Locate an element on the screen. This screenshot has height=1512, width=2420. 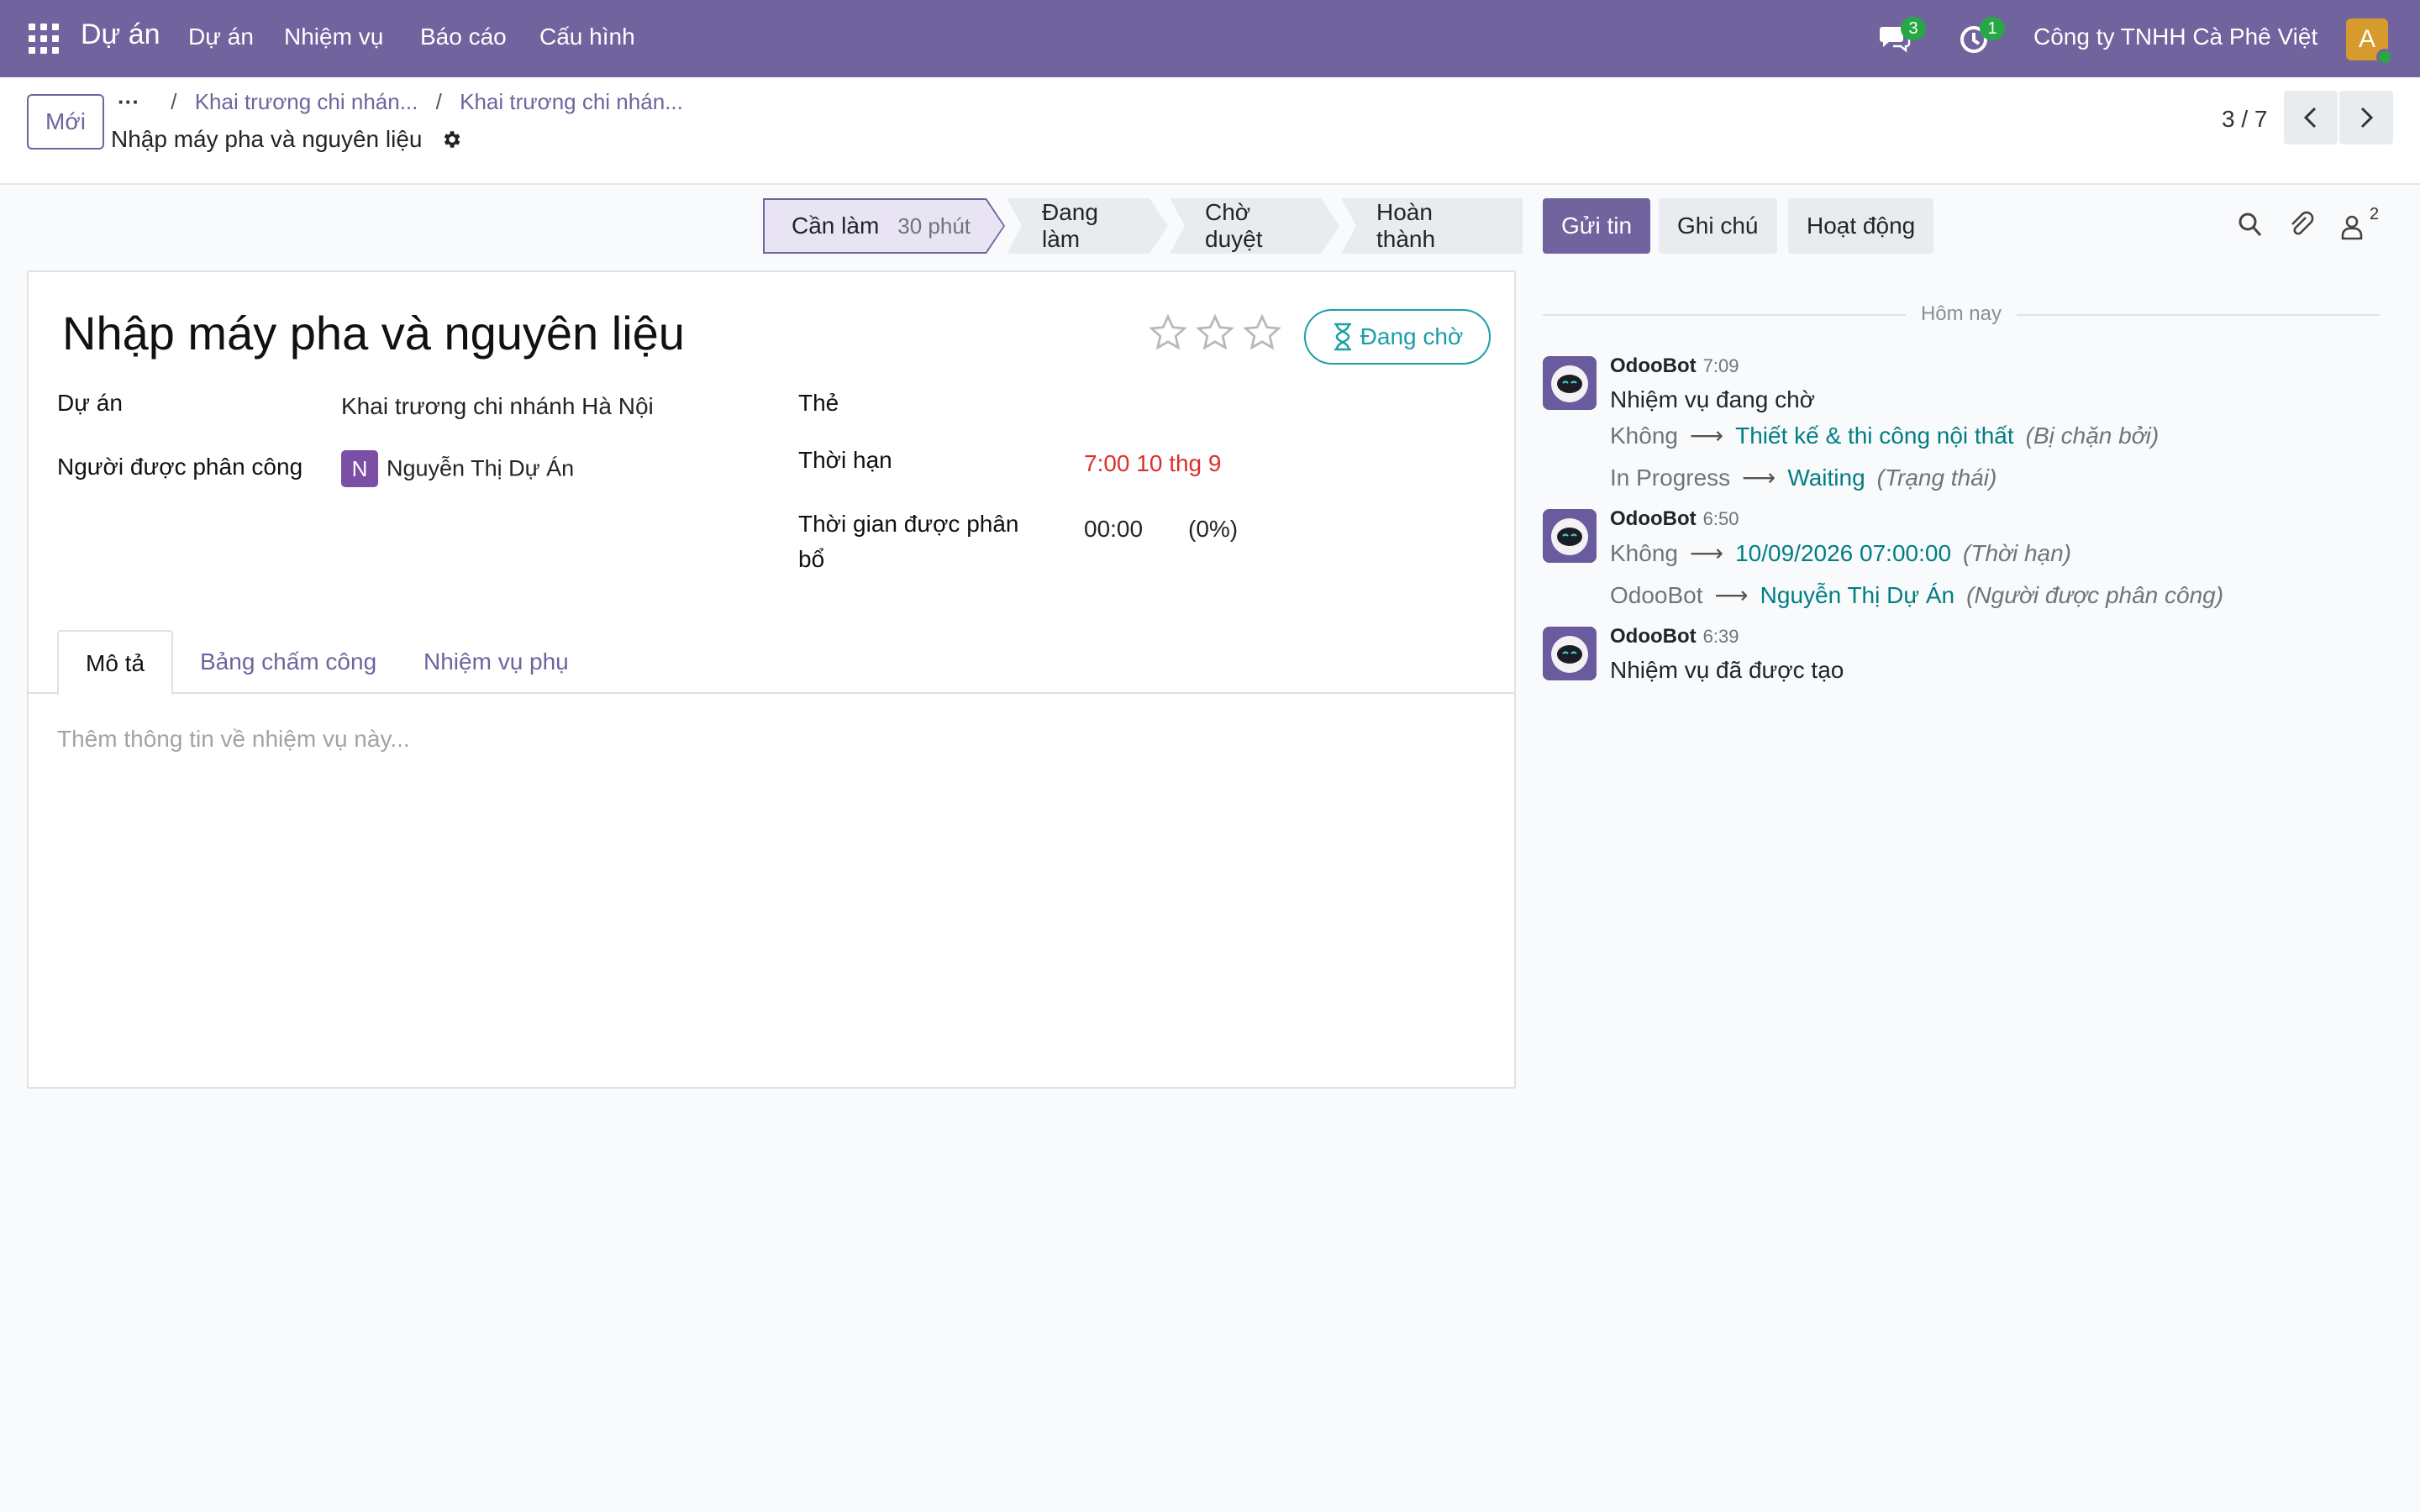
allocated-hours-label-cont: bổ is located at coordinates (811, 559).